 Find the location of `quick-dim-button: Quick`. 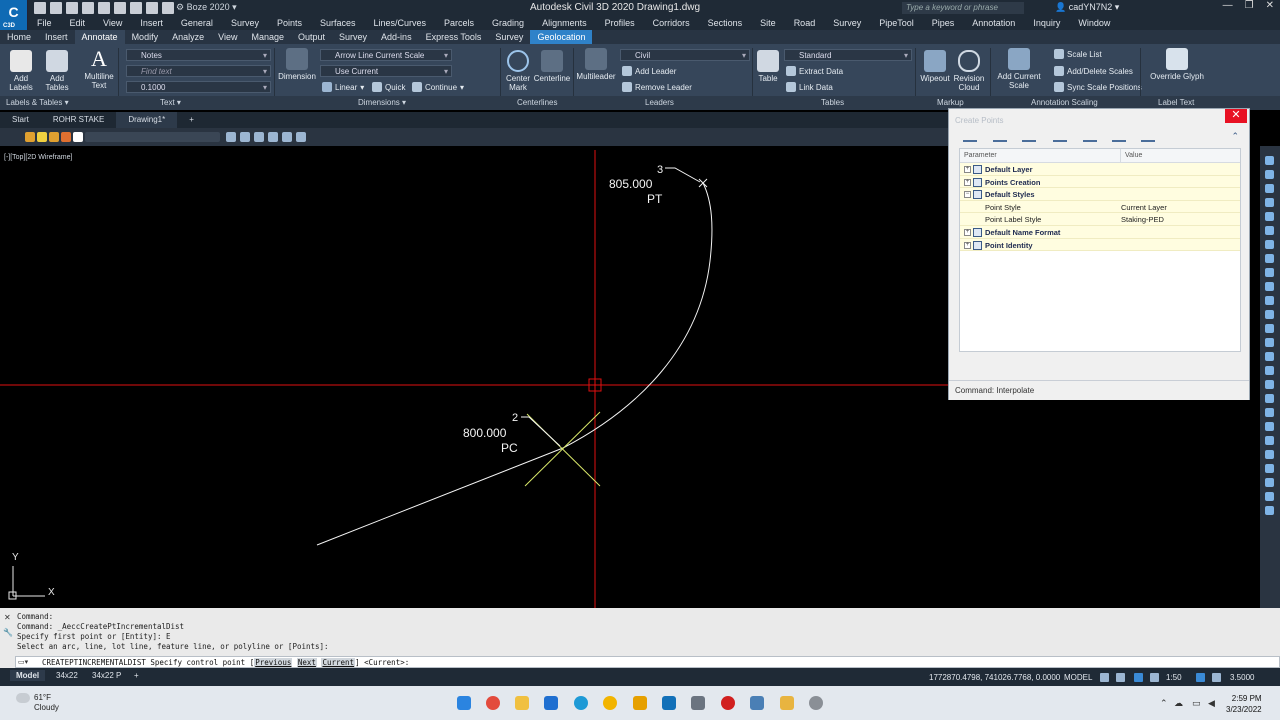

quick-dim-button: Quick is located at coordinates (388, 87).